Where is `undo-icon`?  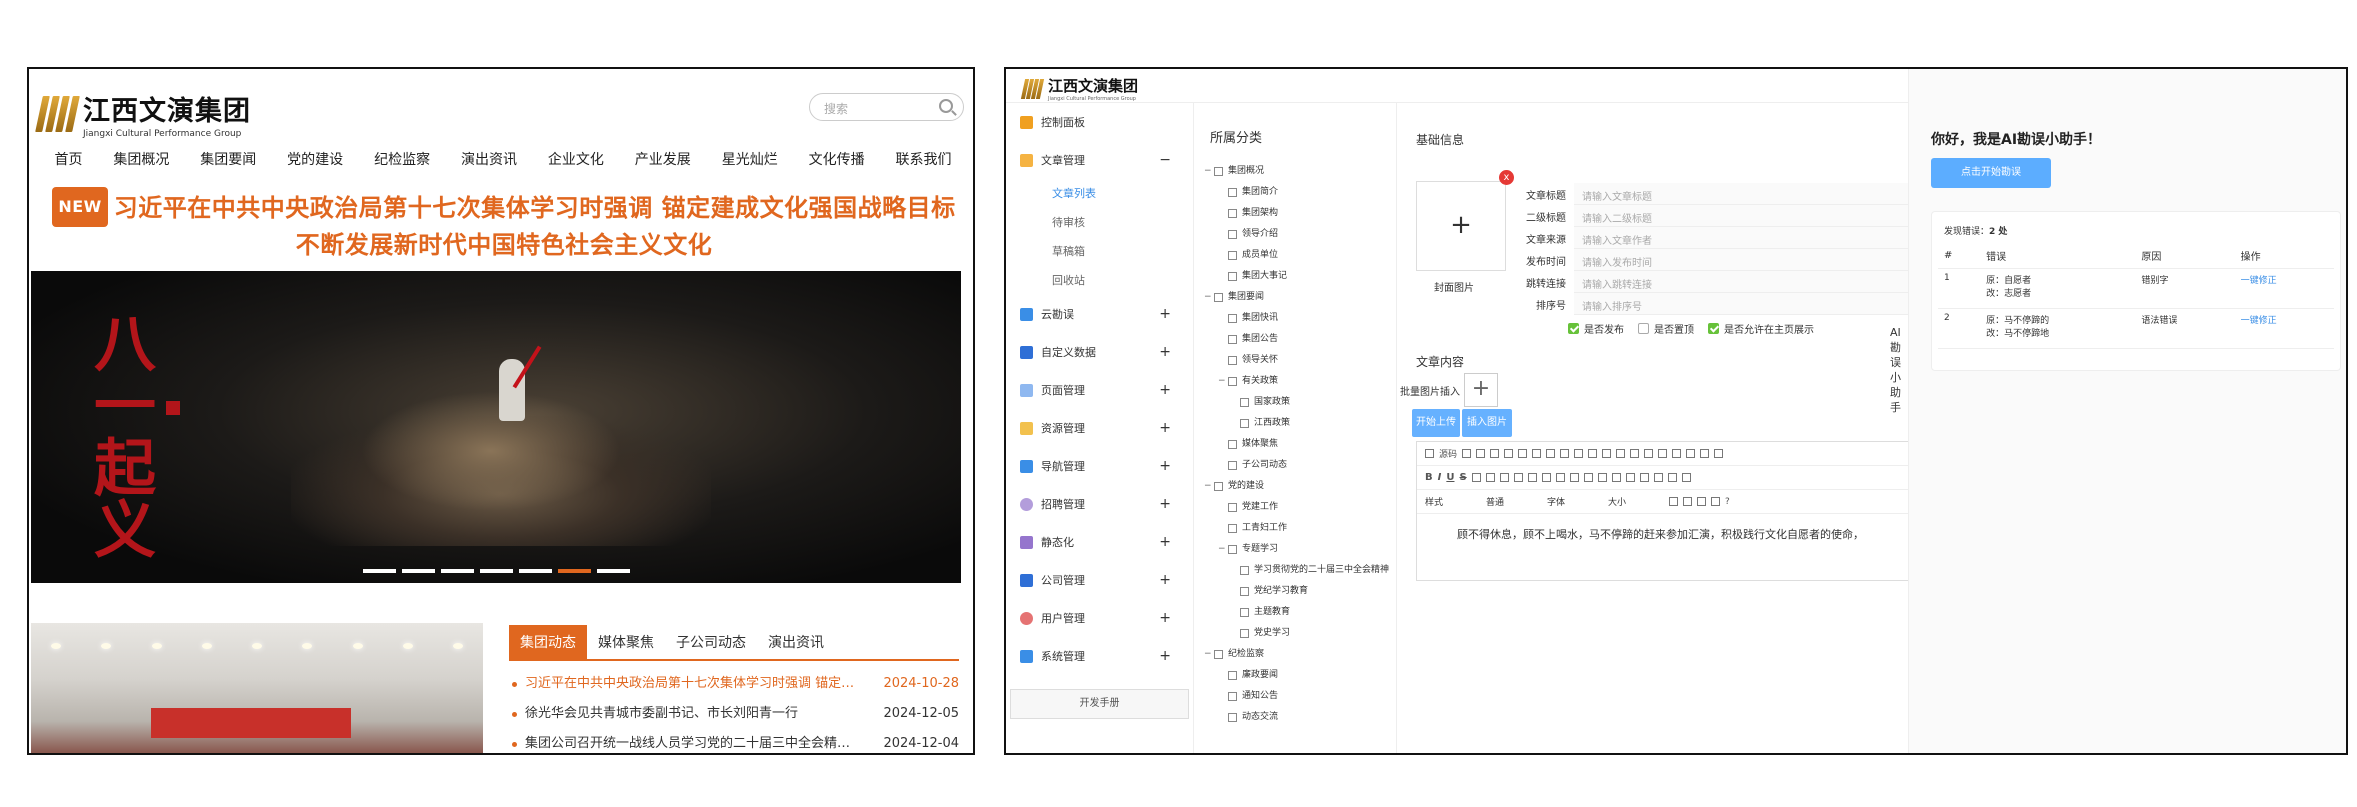 undo-icon is located at coordinates (1607, 453).